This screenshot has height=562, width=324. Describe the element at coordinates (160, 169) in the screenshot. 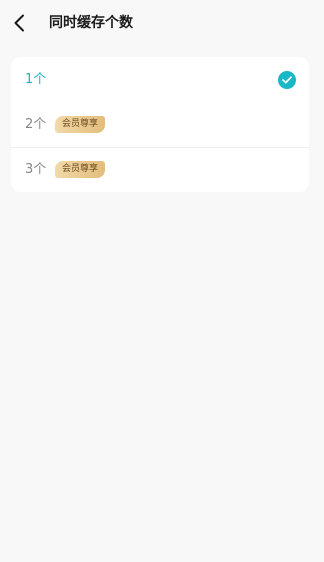

I see `option-3: 3个 会员尊享` at that location.